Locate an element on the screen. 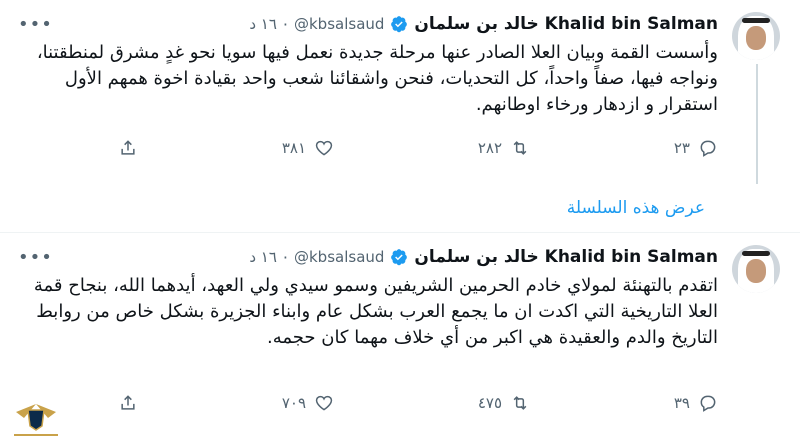  retweet-button: ٢٨٢ is located at coordinates (504, 148).